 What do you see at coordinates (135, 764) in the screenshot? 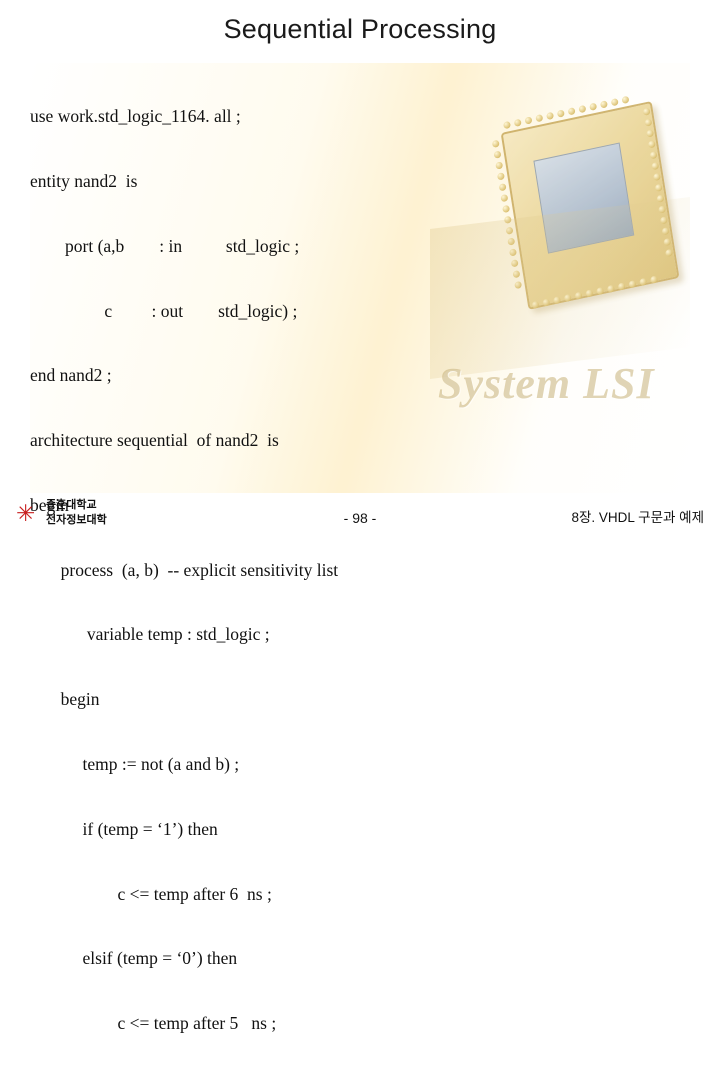
I see `code-line: temp := not (a and b) ;` at bounding box center [135, 764].